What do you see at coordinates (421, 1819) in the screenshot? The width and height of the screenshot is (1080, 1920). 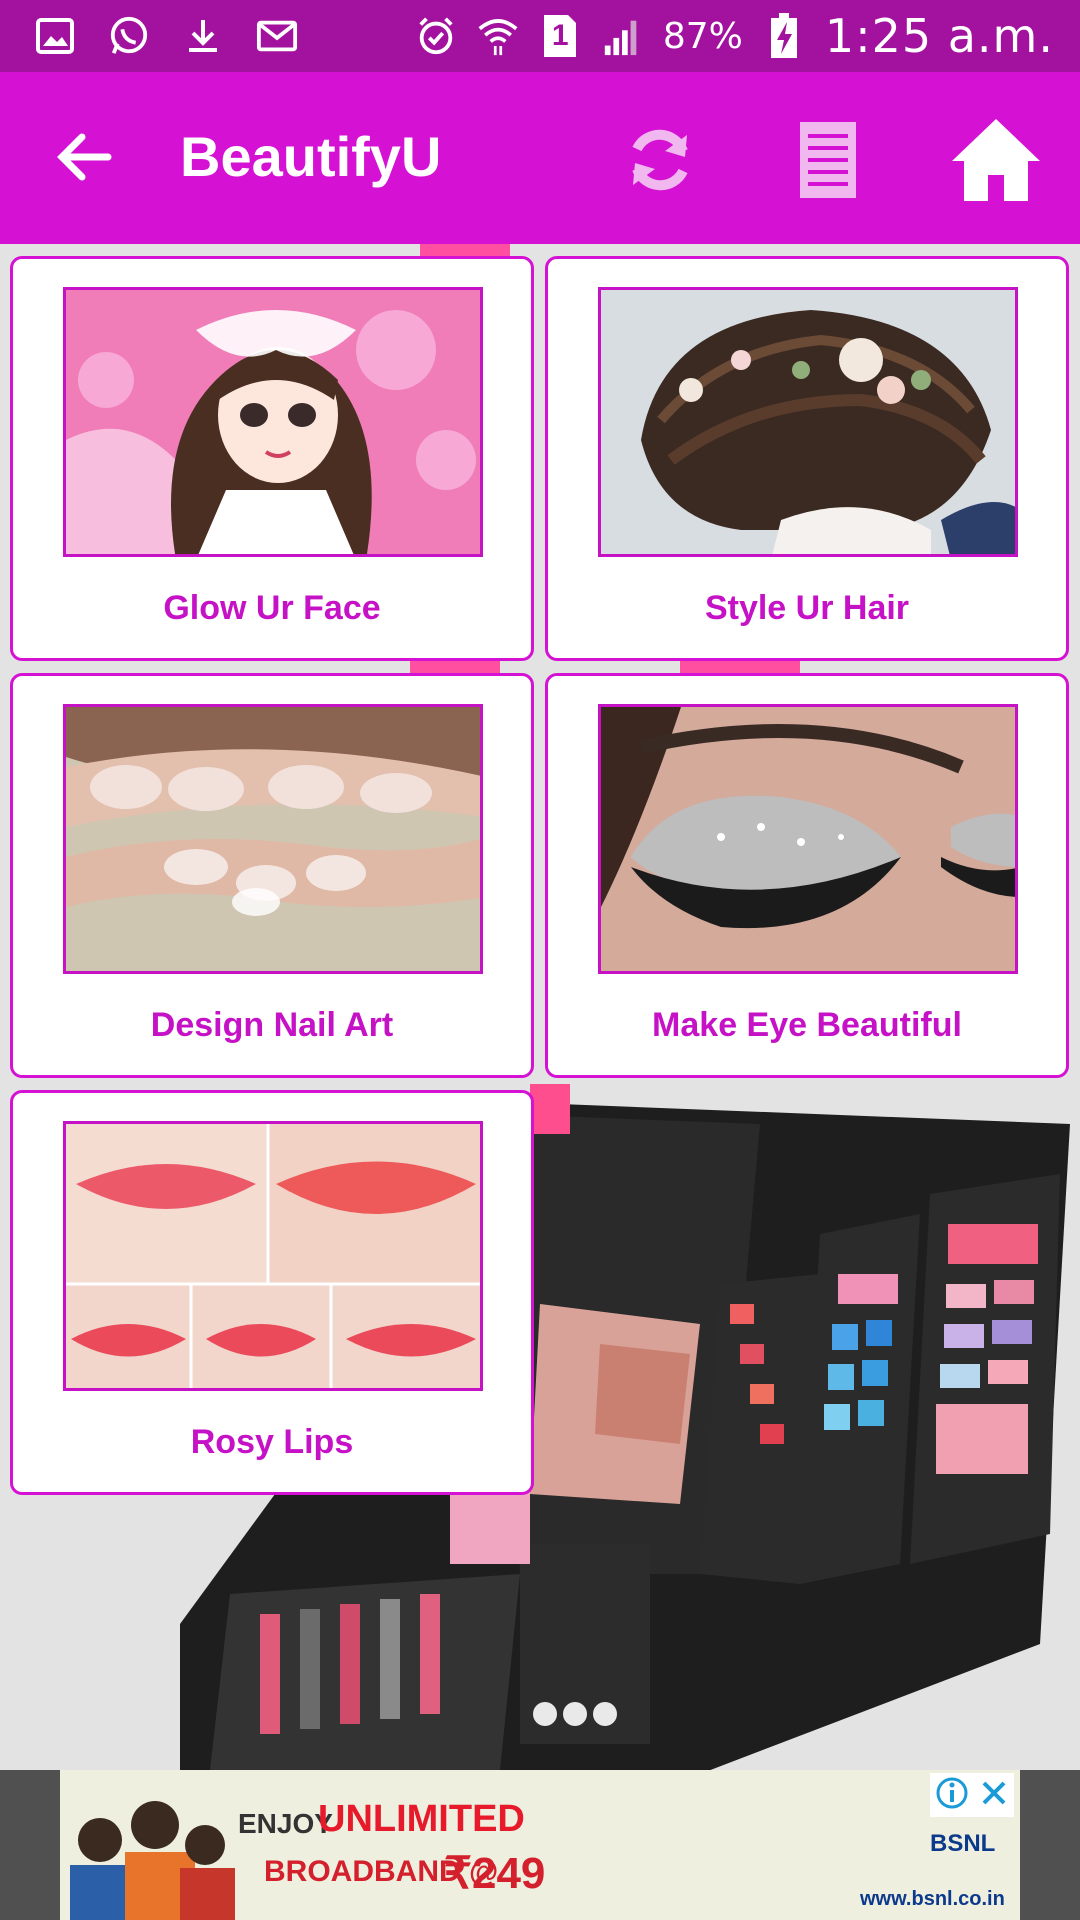 I see `ad-unlimited-text: UNLIMITED` at bounding box center [421, 1819].